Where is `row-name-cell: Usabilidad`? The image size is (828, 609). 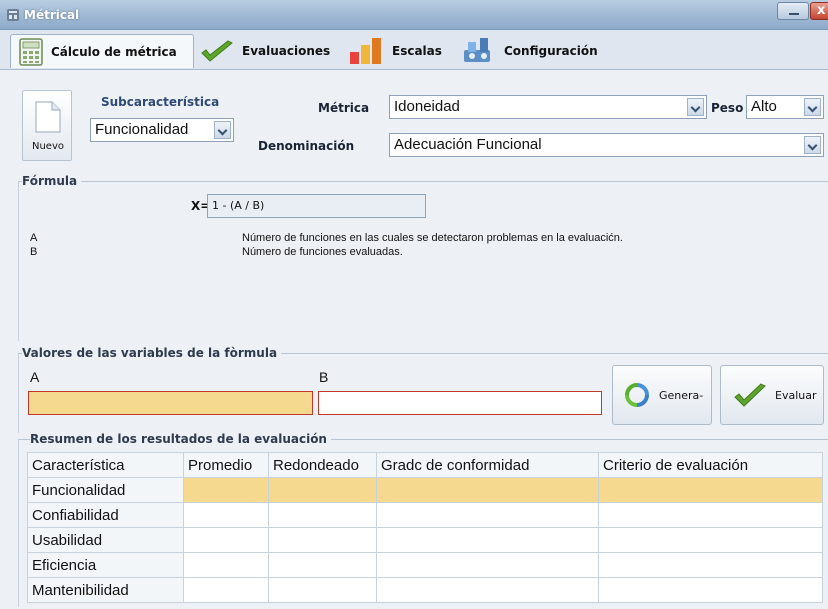 row-name-cell: Usabilidad is located at coordinates (105, 540).